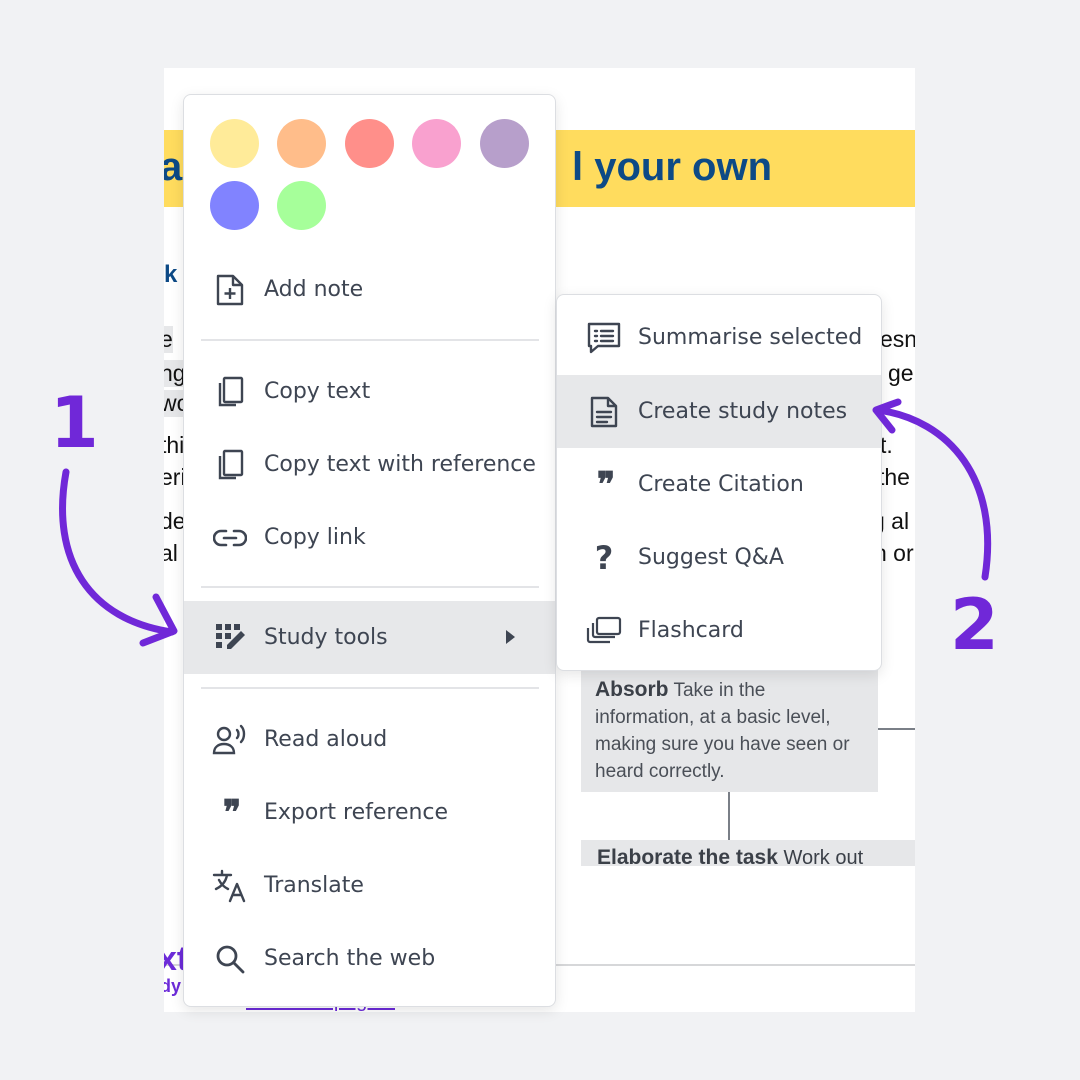  What do you see at coordinates (932, 489) in the screenshot?
I see `arrow-to-create-study-notes` at bounding box center [932, 489].